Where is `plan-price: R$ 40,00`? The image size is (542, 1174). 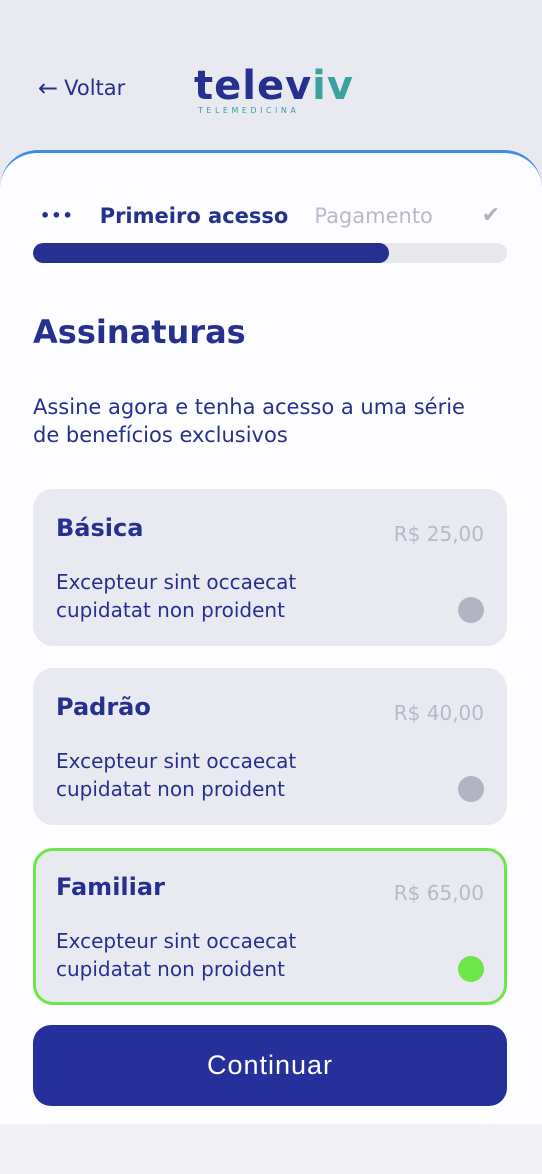 plan-price: R$ 40,00 is located at coordinates (438, 713).